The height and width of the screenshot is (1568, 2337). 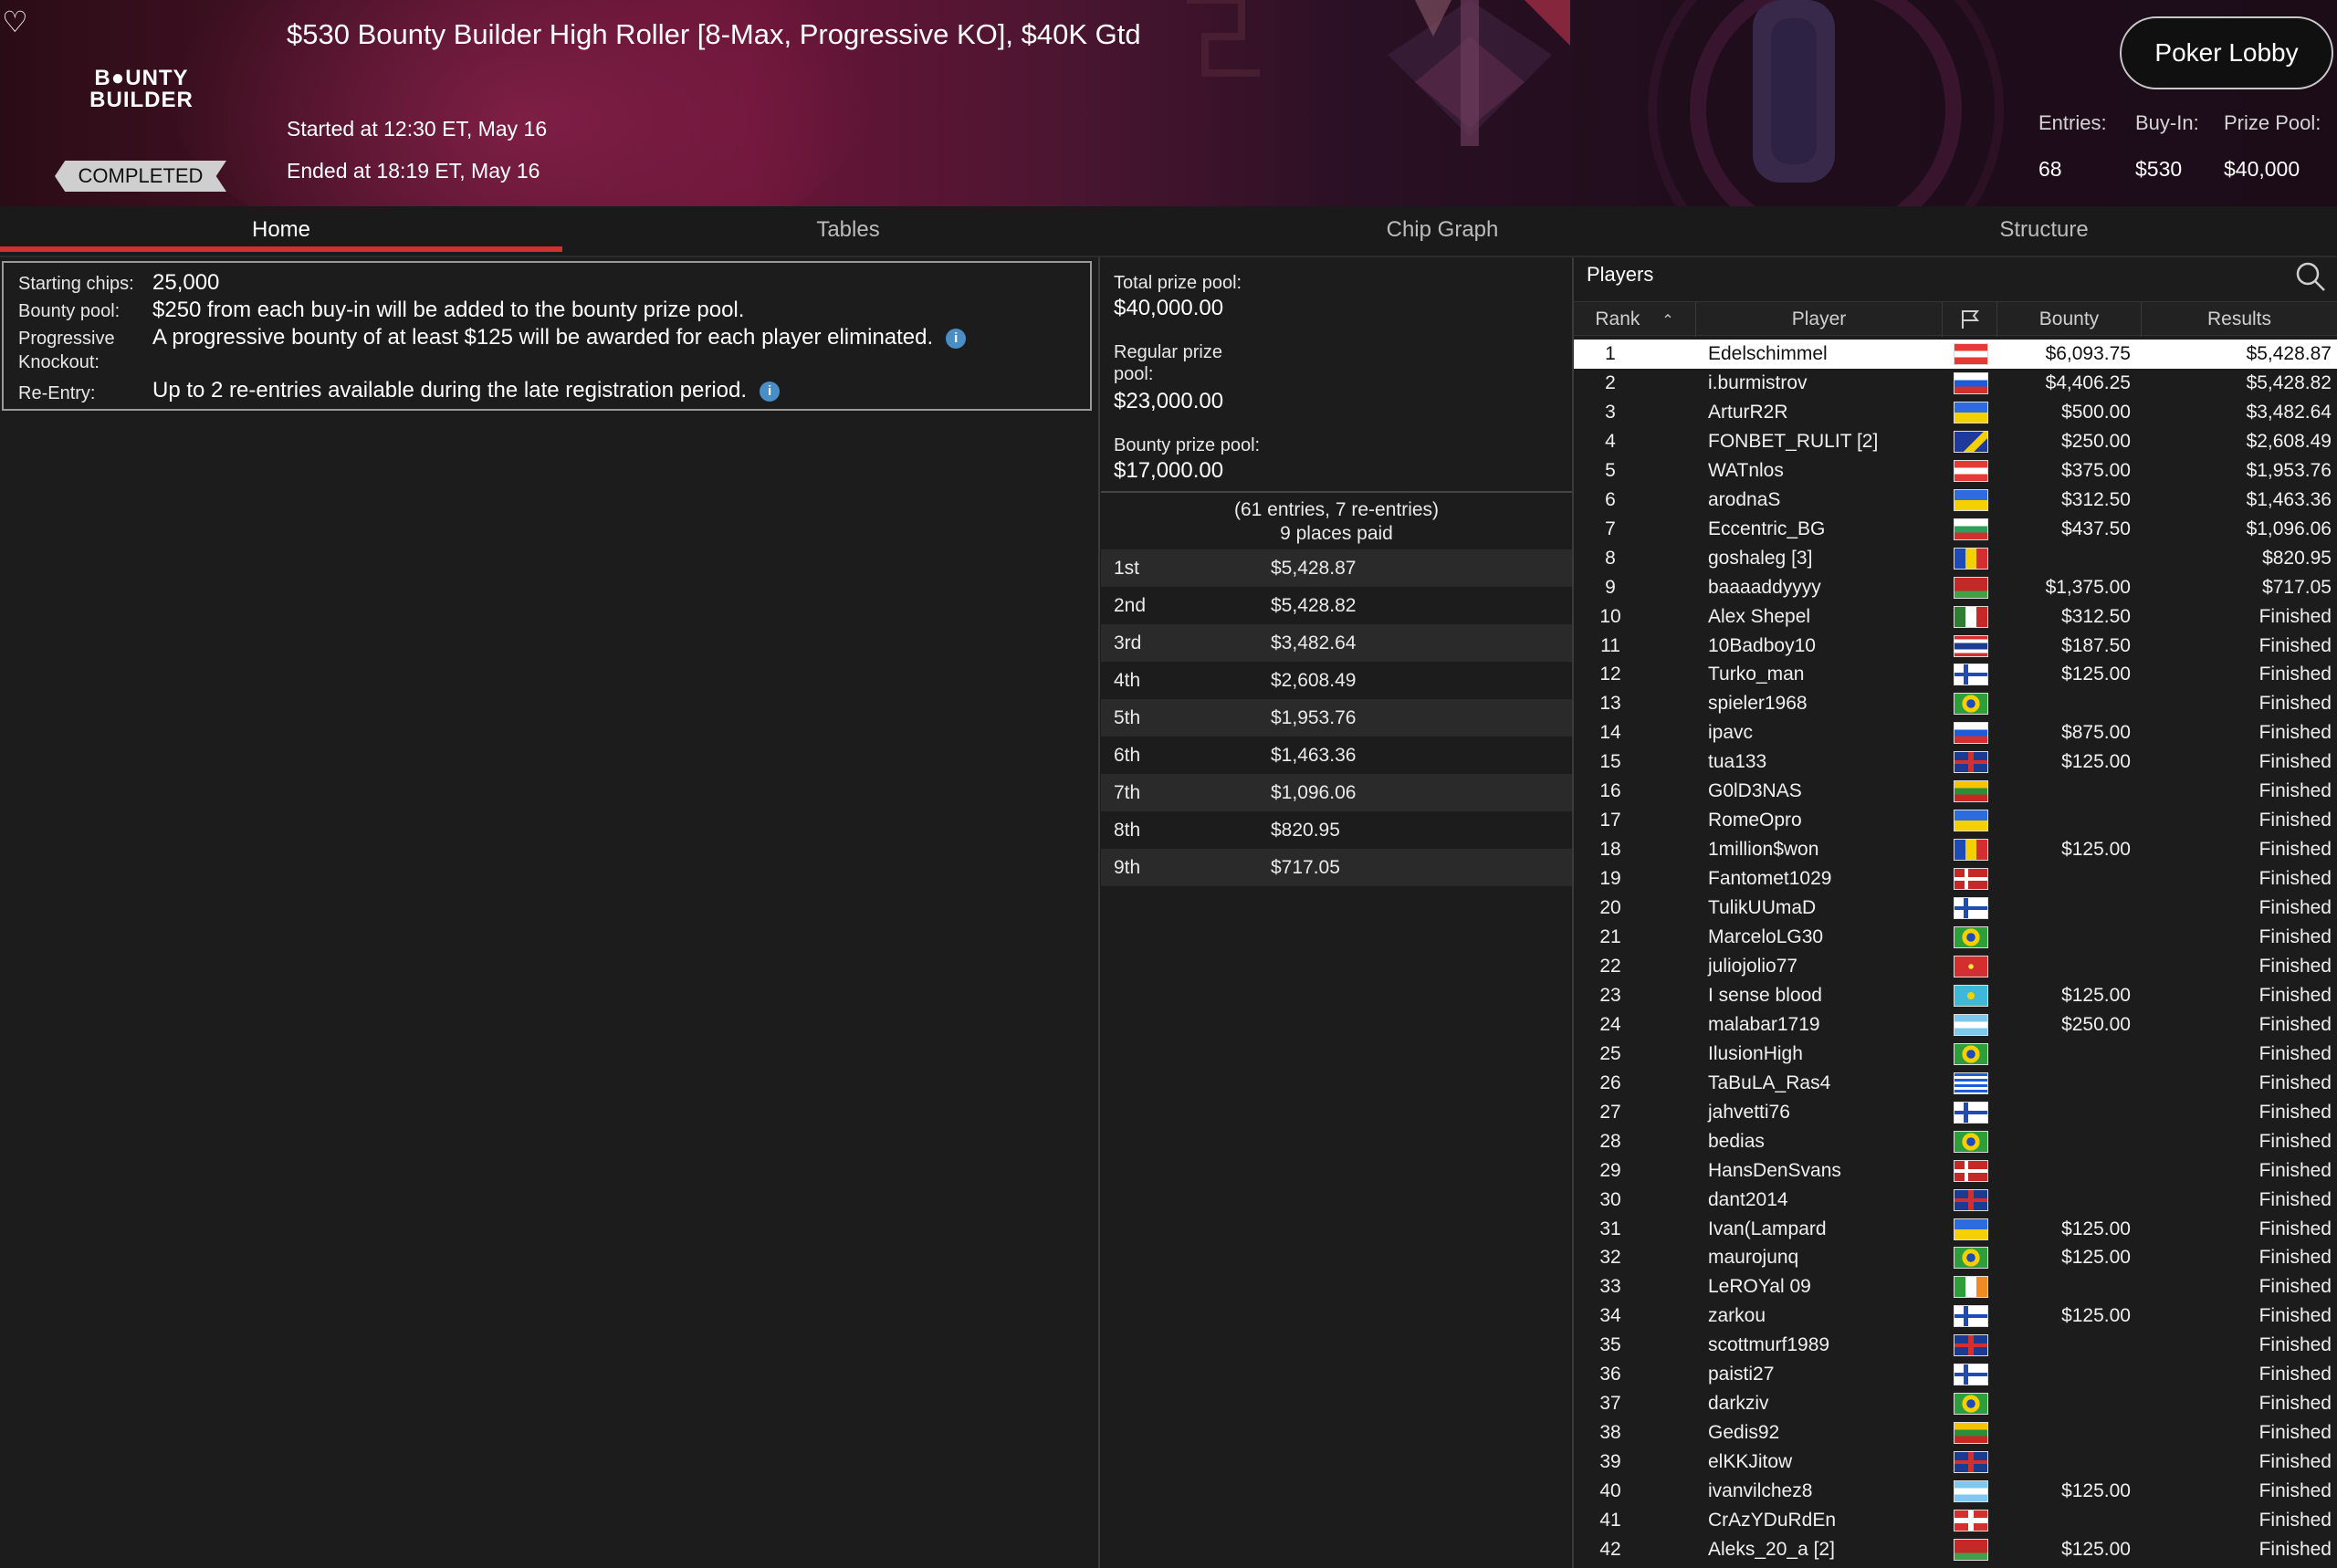 What do you see at coordinates (1955, 1374) in the screenshot?
I see `player-row: 36 paisti27 Finished` at bounding box center [1955, 1374].